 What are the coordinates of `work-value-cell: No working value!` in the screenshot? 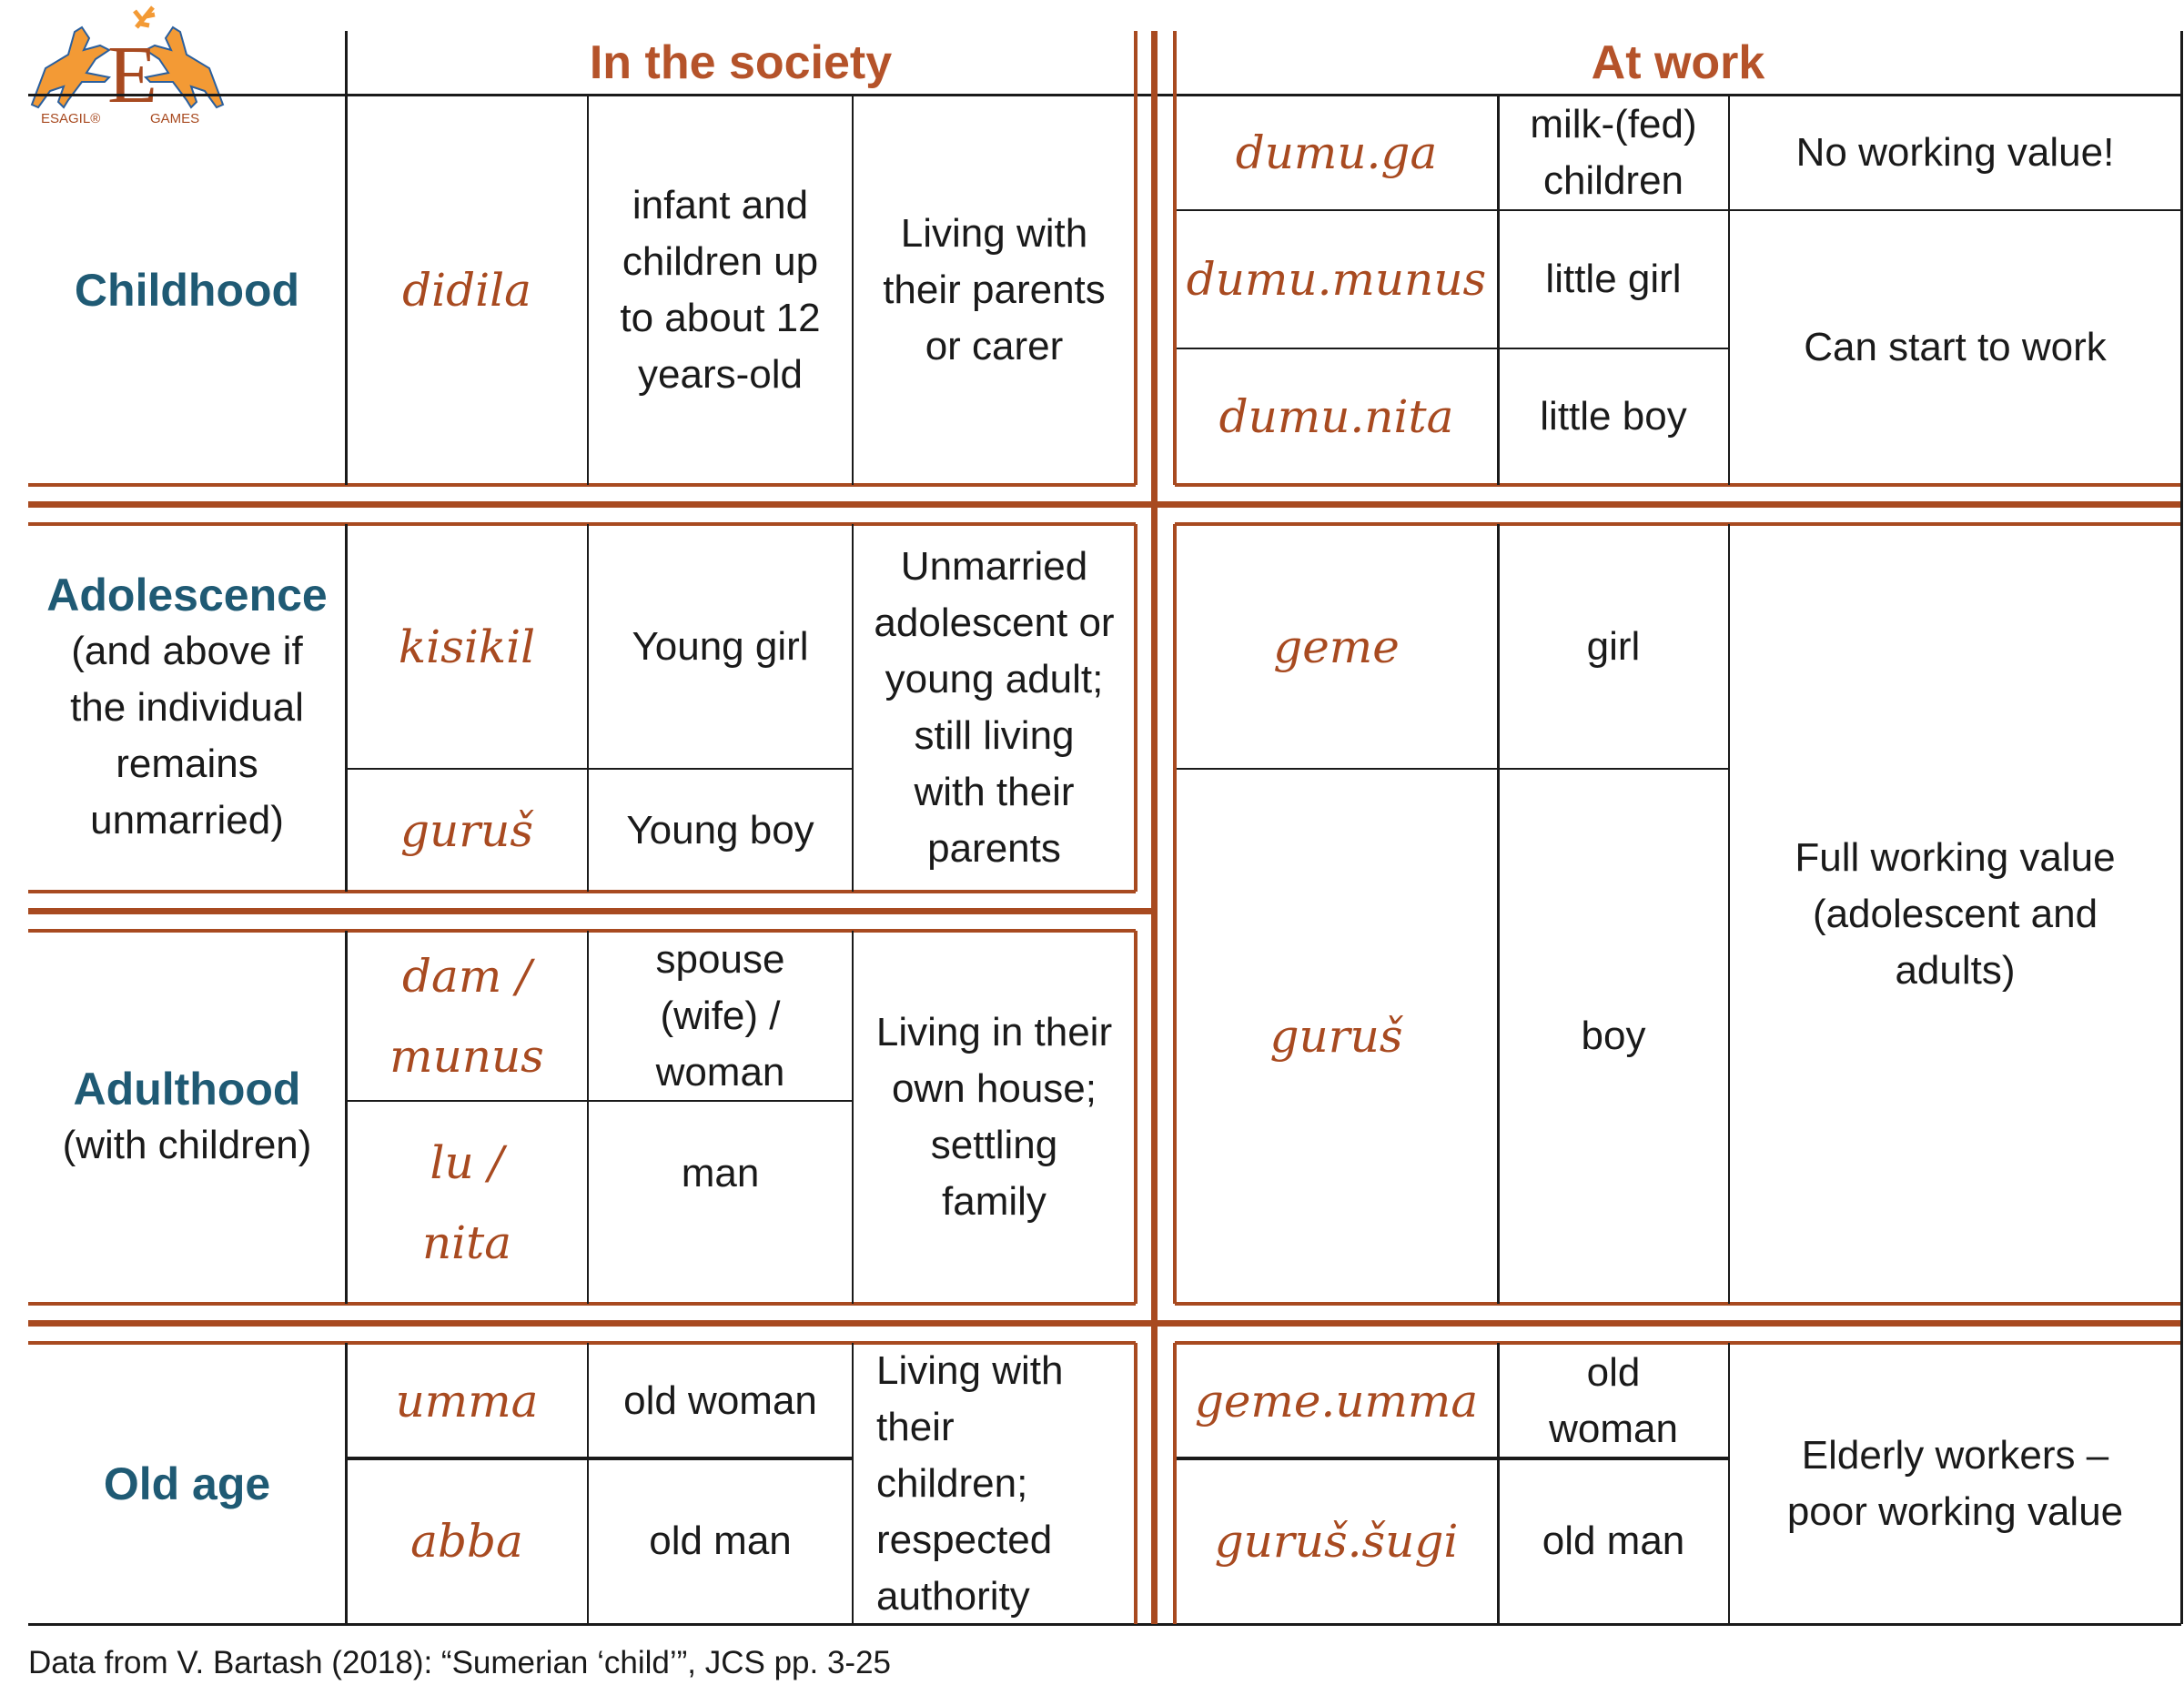 It's located at (1955, 152).